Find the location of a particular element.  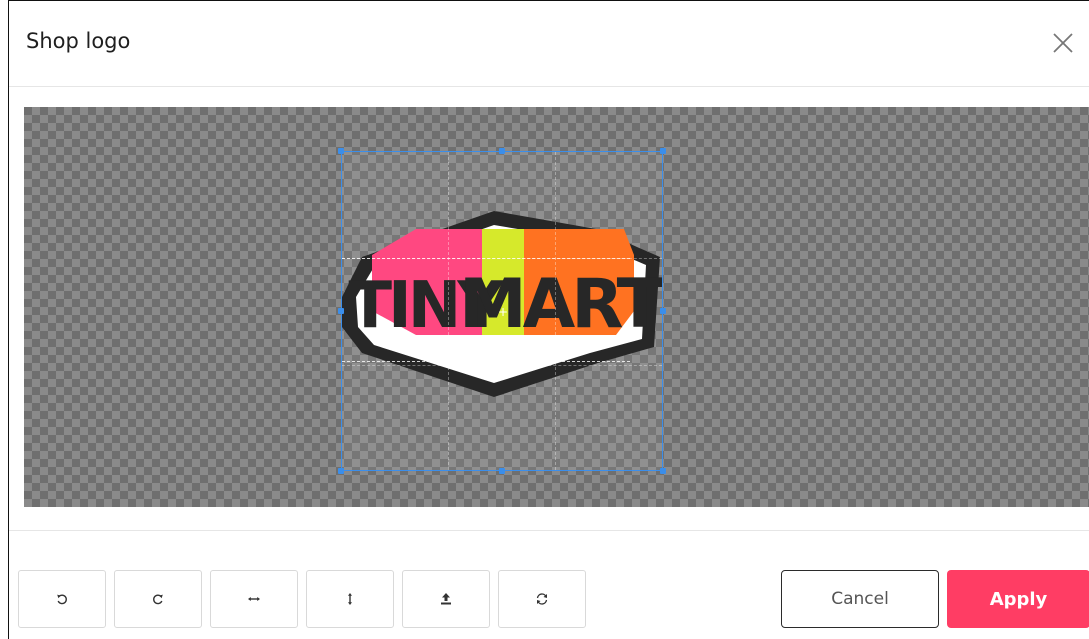

handle-n is located at coordinates (502, 151).